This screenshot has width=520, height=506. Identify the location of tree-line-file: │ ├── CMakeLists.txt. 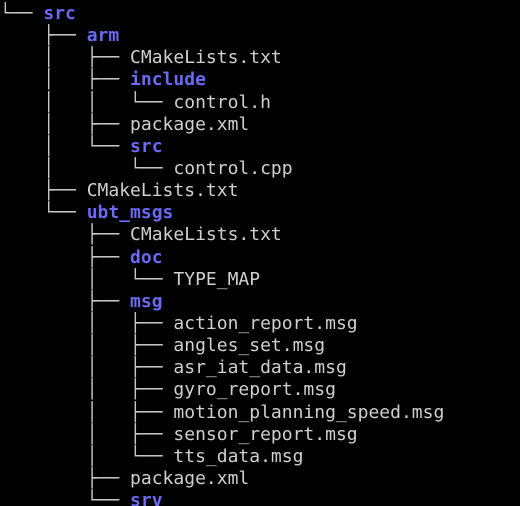
(260, 58).